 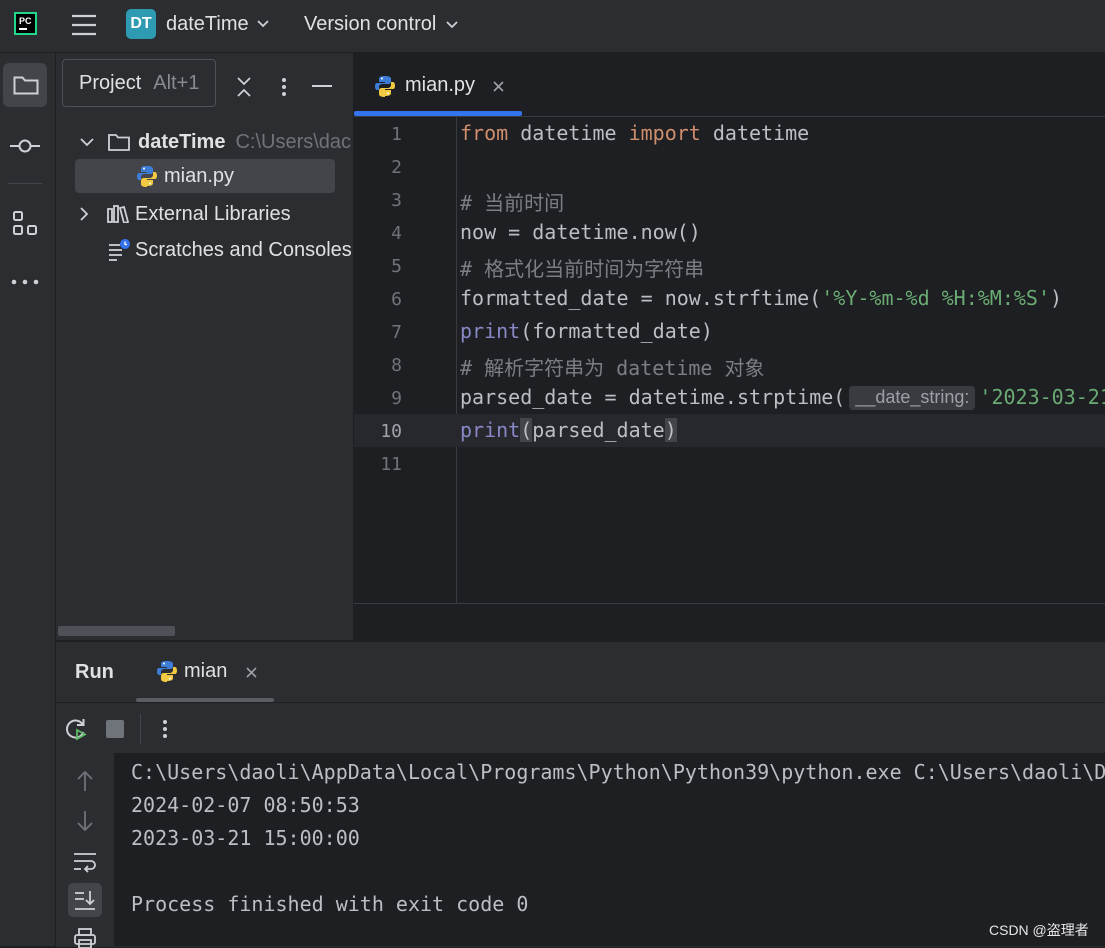 I want to click on parameter-hint: __date_string:, so click(x=912, y=398).